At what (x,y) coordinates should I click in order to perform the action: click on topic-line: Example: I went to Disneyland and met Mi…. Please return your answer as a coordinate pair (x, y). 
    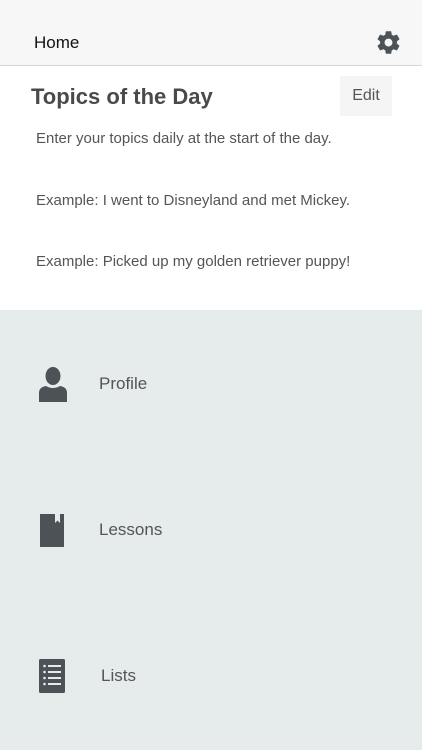
    Looking at the image, I should click on (193, 200).